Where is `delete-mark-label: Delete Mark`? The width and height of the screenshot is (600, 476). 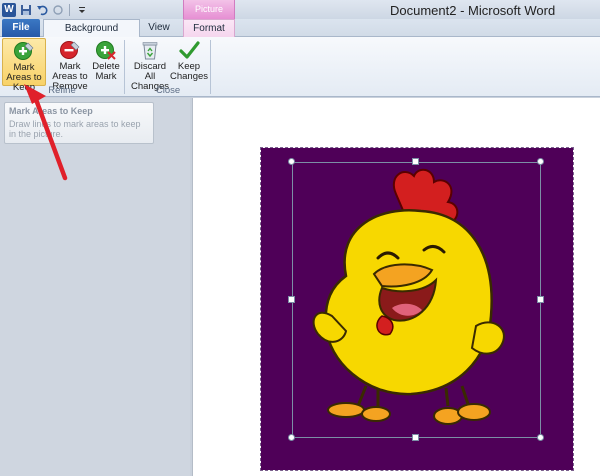 delete-mark-label: Delete Mark is located at coordinates (106, 71).